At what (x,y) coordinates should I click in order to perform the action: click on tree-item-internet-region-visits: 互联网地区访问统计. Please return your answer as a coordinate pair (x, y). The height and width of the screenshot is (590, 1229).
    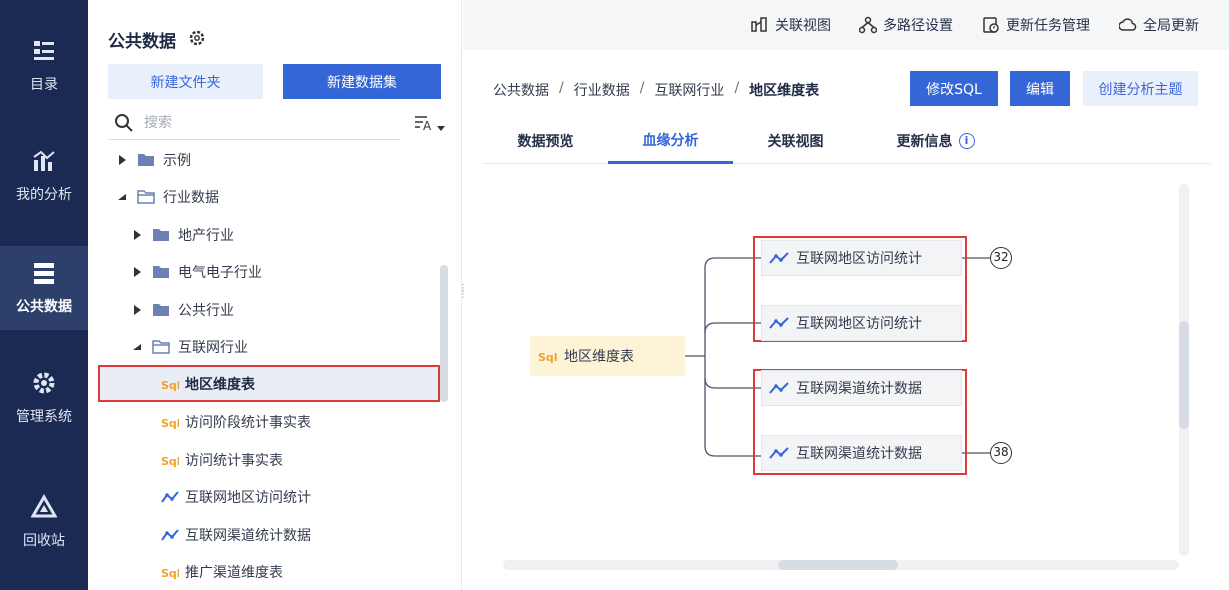
    Looking at the image, I should click on (236, 496).